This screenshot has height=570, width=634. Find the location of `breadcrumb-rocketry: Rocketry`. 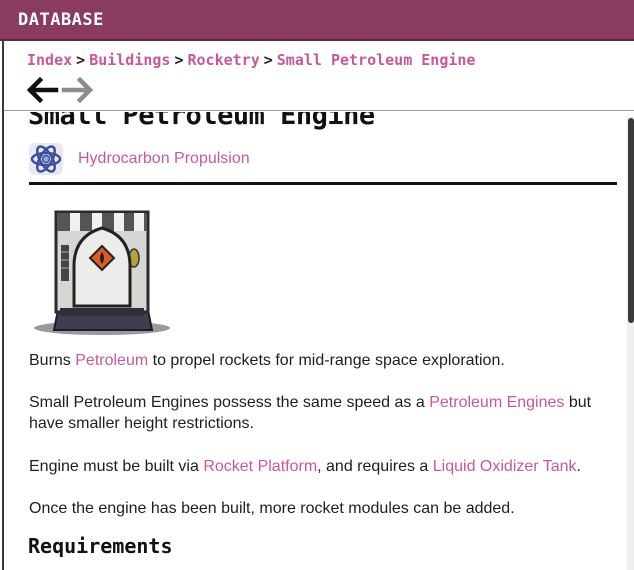

breadcrumb-rocketry: Rocketry is located at coordinates (224, 60).